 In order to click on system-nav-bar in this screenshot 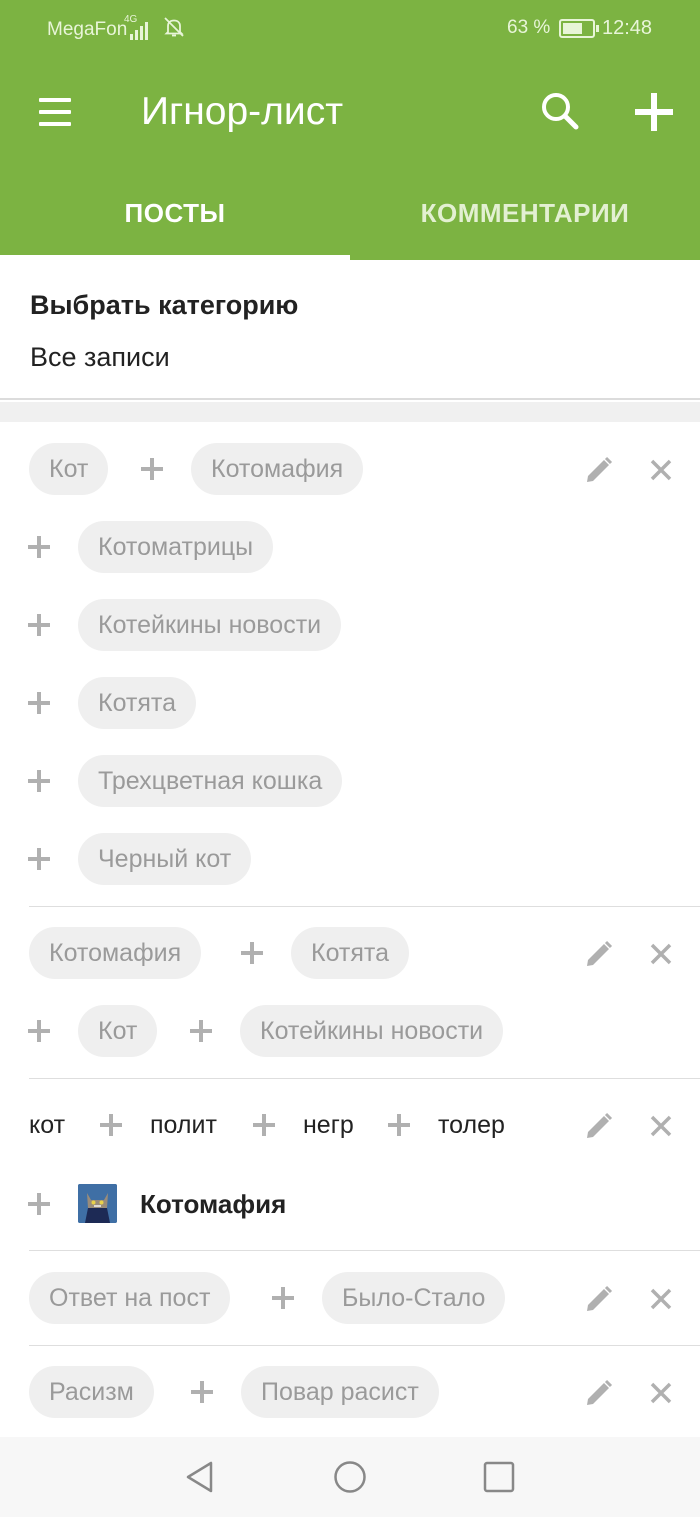, I will do `click(350, 1477)`.